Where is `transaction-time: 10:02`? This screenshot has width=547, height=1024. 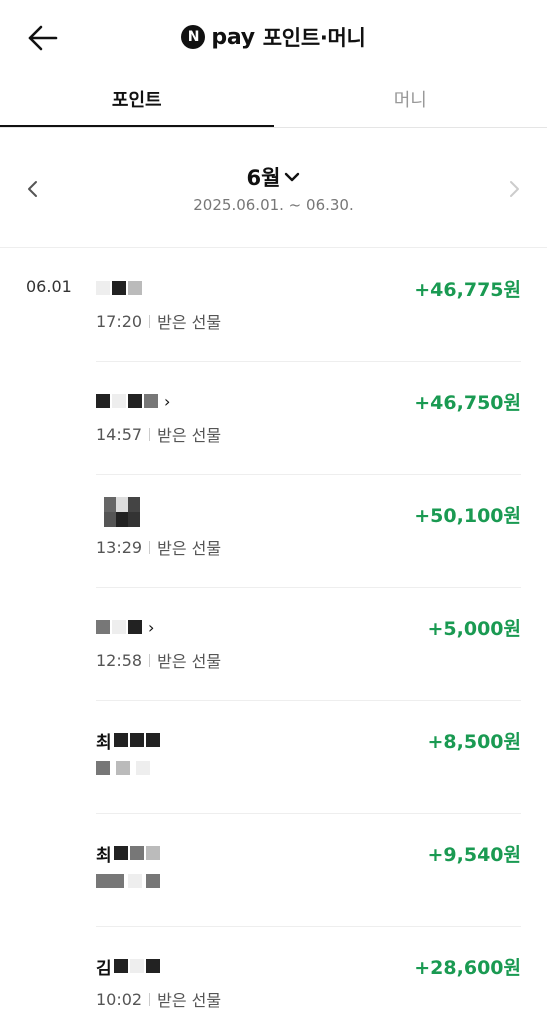 transaction-time: 10:02 is located at coordinates (119, 999).